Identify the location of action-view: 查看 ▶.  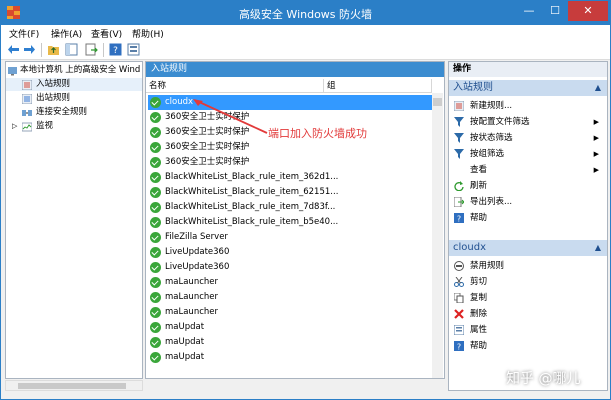
(528, 170).